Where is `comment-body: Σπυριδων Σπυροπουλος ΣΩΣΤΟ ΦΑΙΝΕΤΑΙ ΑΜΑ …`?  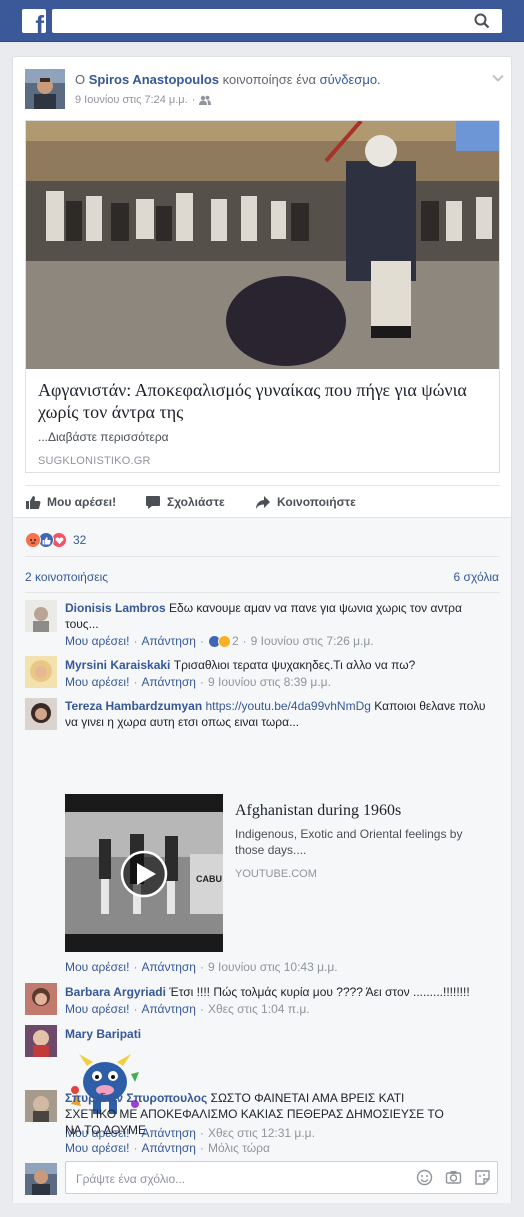 comment-body: Σπυριδων Σπυροπουλος ΣΩΣΤΟ ΦΑΙΝΕΤΑΙ ΑΜΑ … is located at coordinates (255, 1114).